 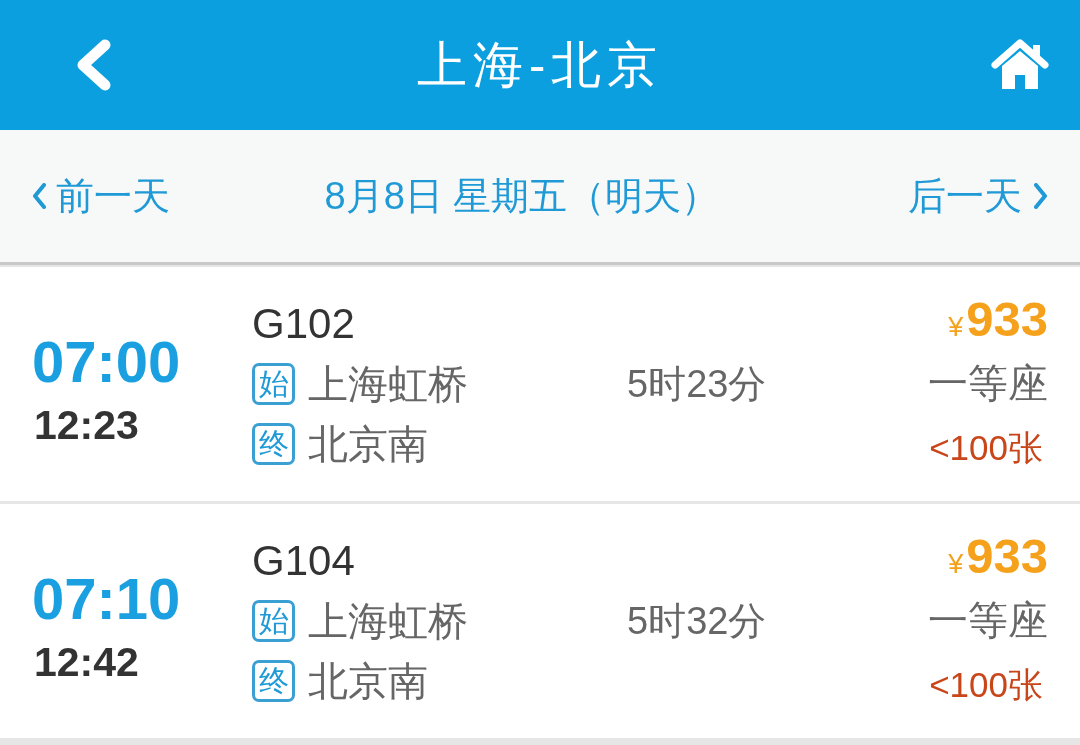 I want to click on duration: 5时32分, so click(x=697, y=621).